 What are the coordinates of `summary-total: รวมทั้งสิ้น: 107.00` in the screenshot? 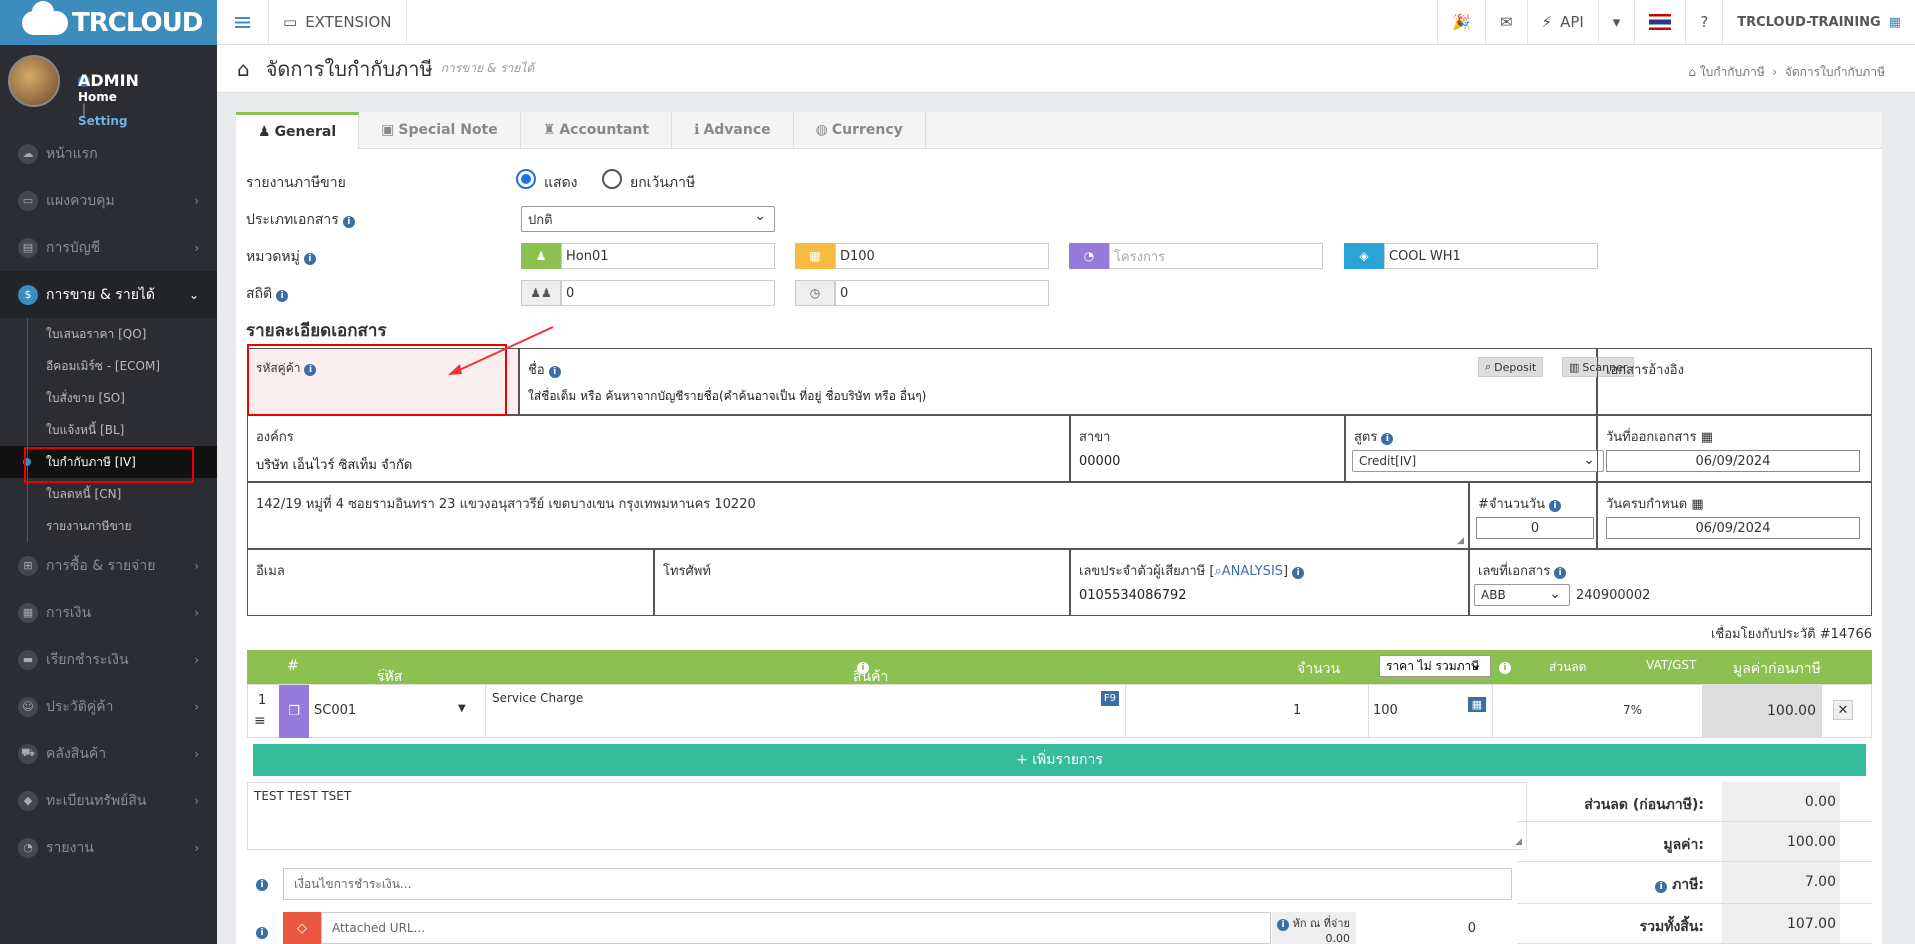 It's located at (1695, 924).